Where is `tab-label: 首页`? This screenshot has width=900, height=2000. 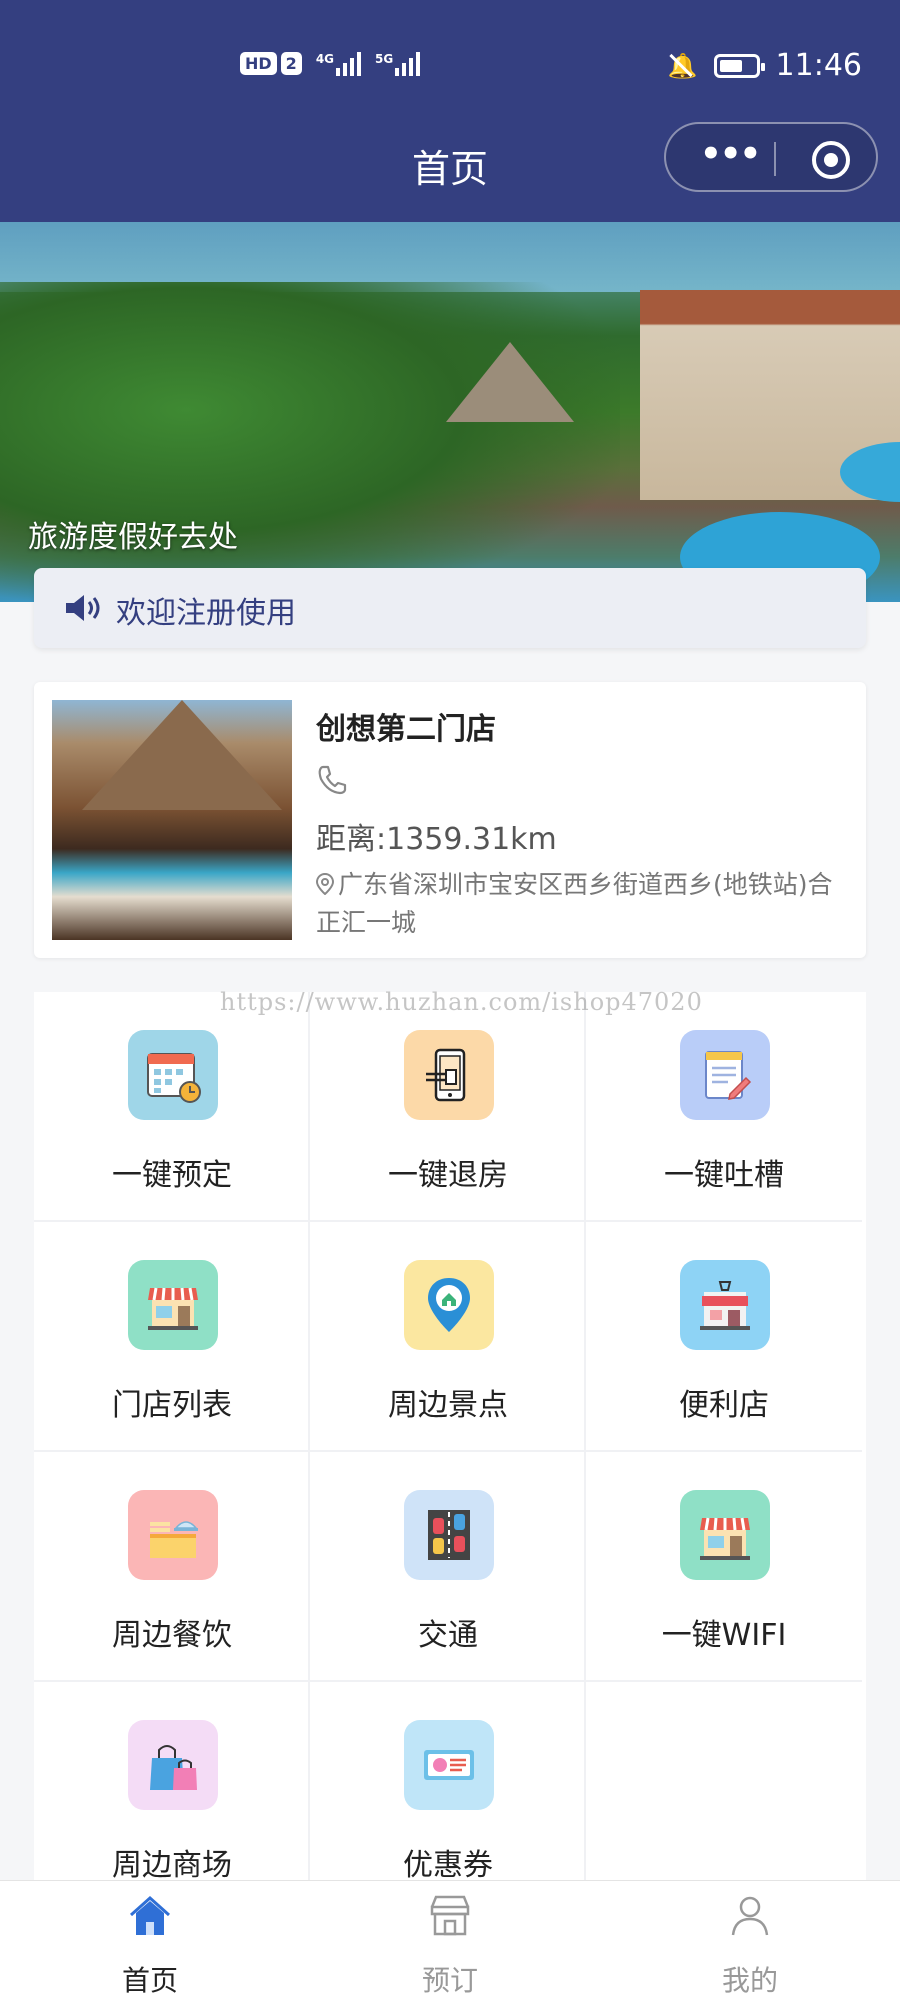
tab-label: 首页 is located at coordinates (149, 1980).